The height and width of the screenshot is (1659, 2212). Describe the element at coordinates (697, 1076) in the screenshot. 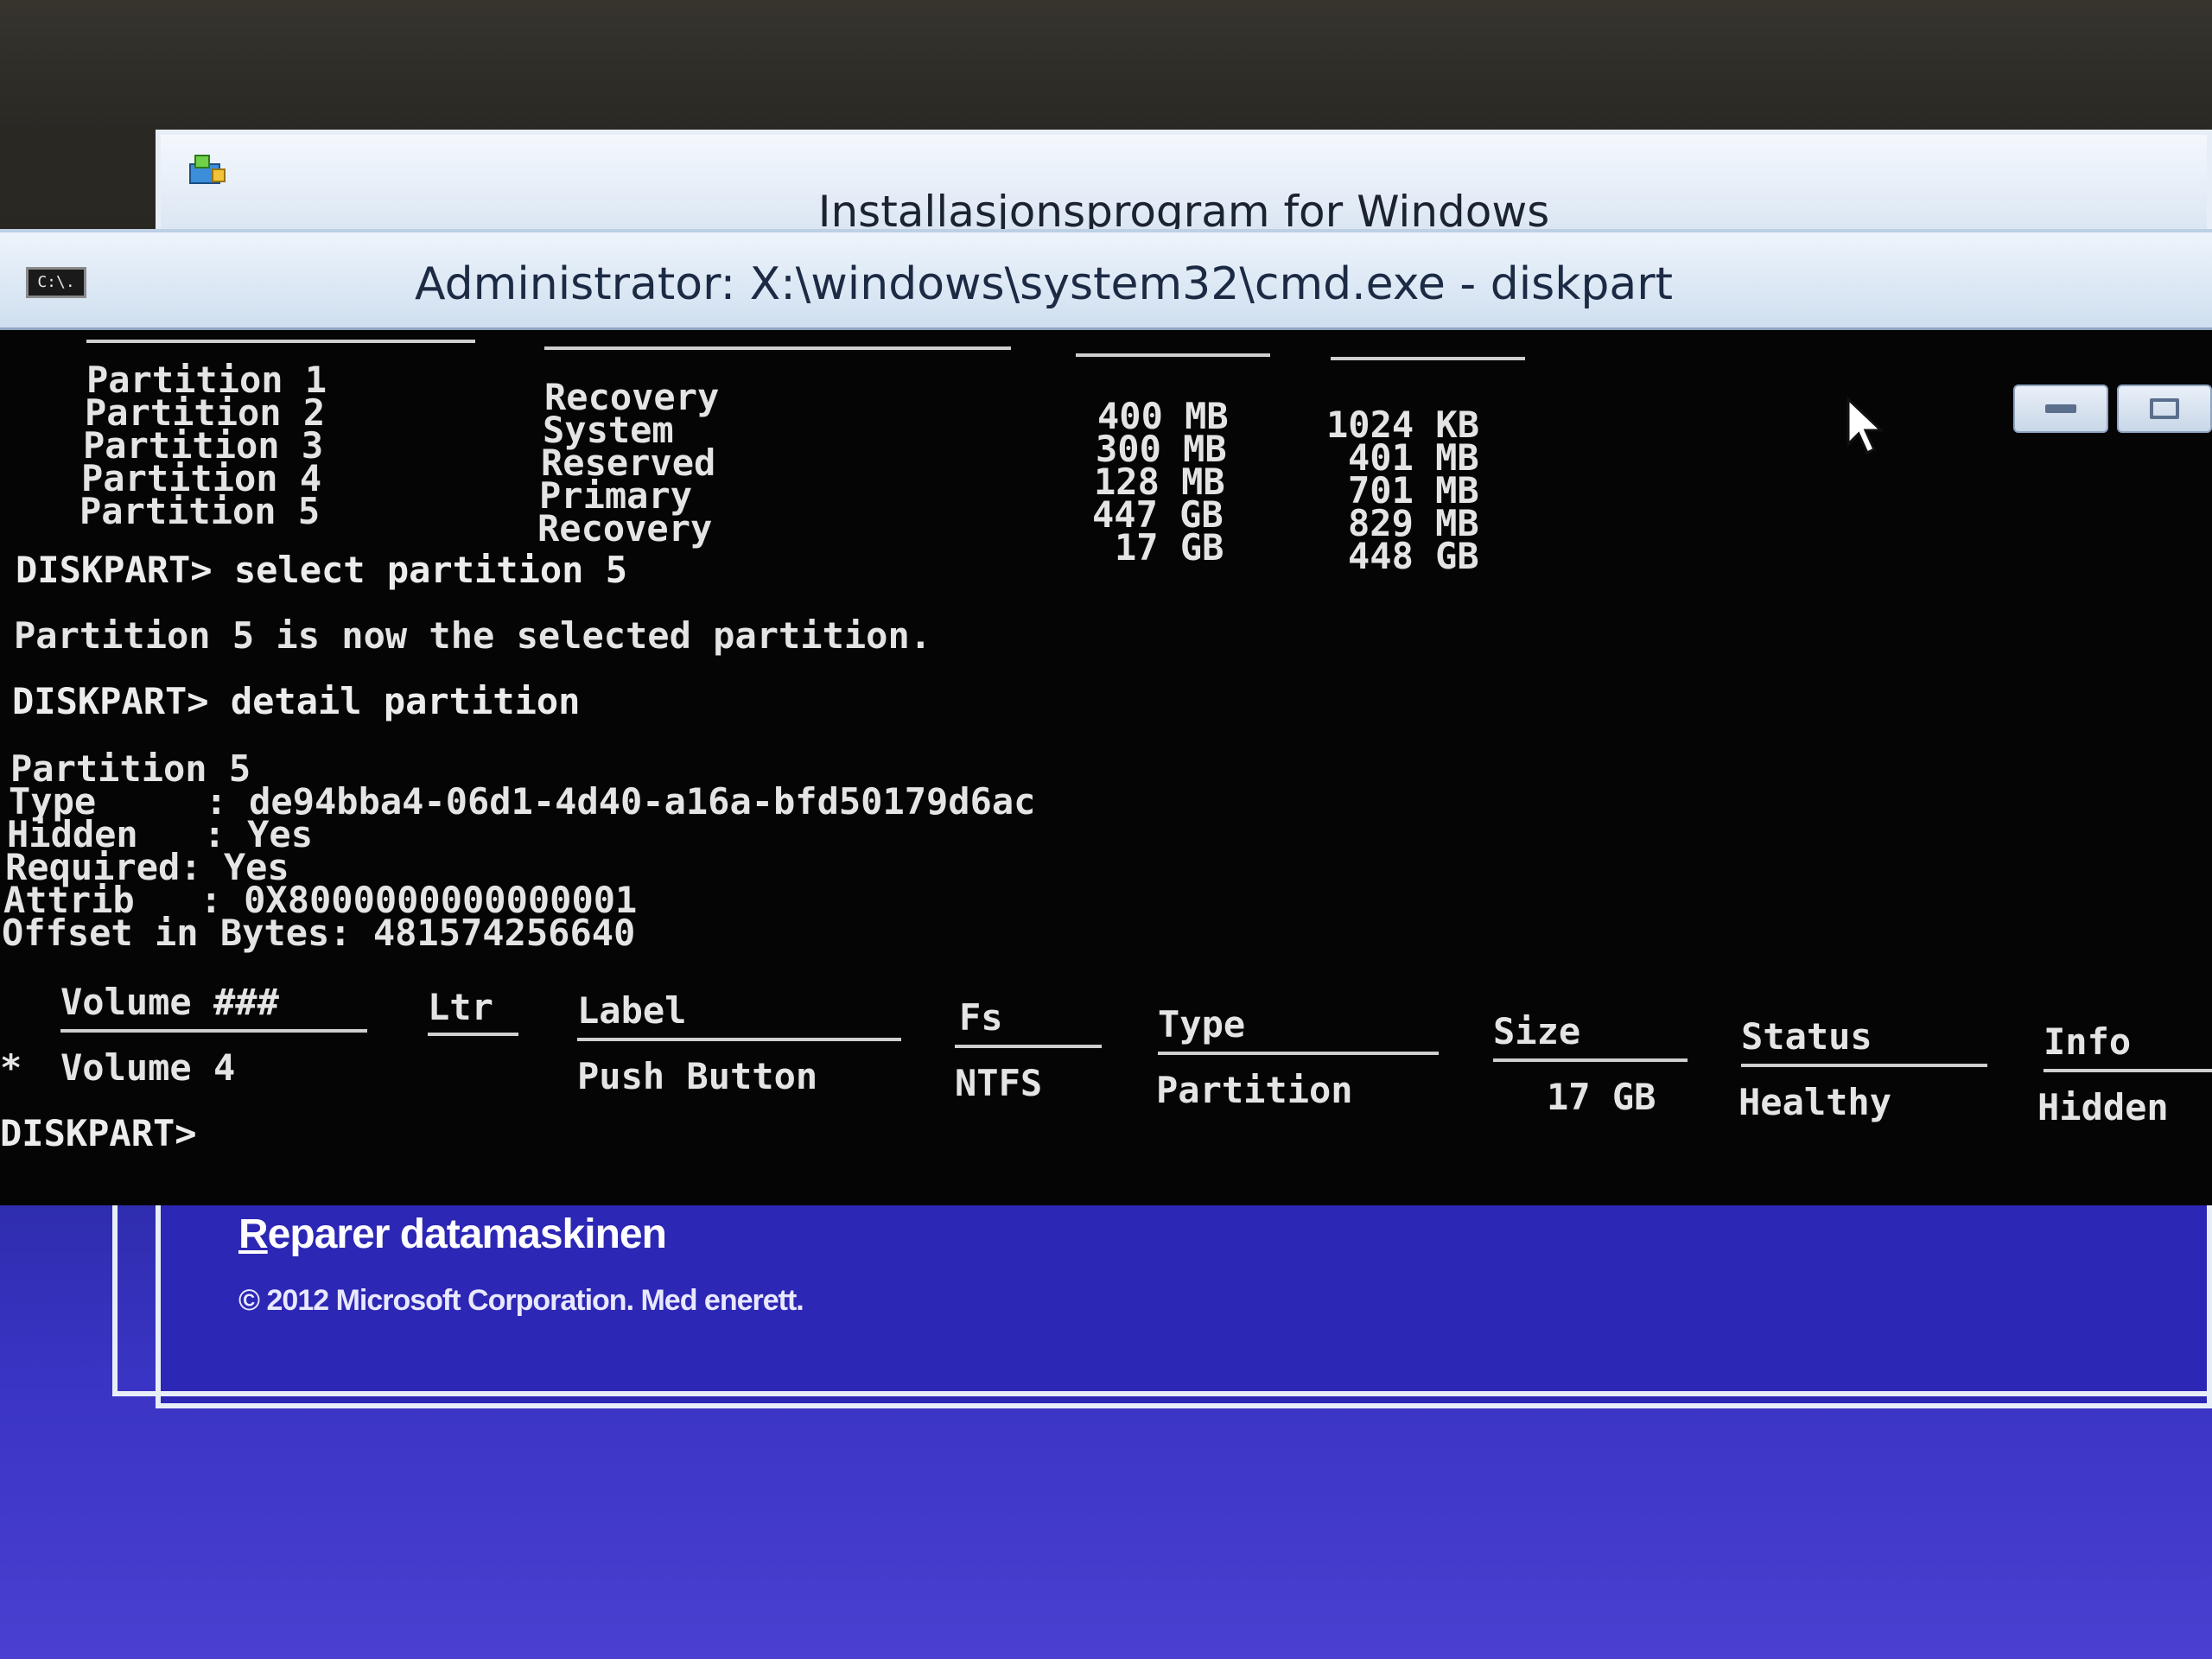

I see `vol-row-label: Push Button` at that location.